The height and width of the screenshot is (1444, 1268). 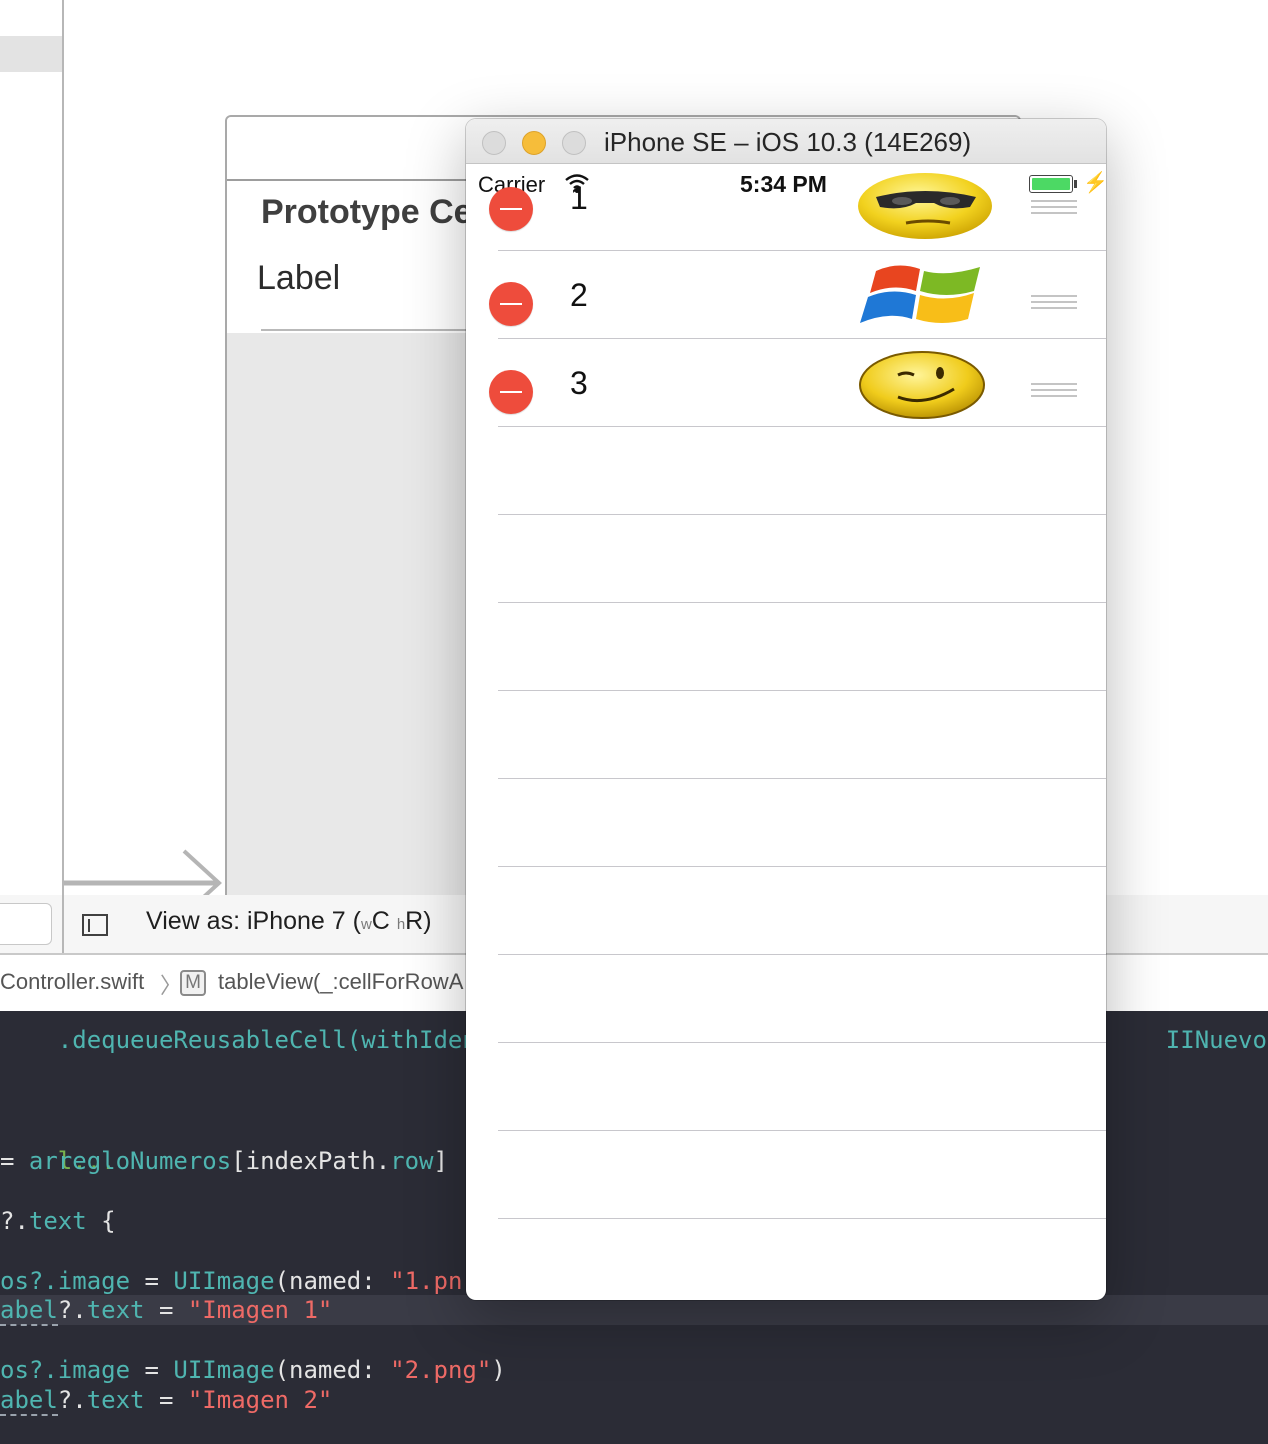 What do you see at coordinates (534, 143) in the screenshot?
I see `minimize-window-icon` at bounding box center [534, 143].